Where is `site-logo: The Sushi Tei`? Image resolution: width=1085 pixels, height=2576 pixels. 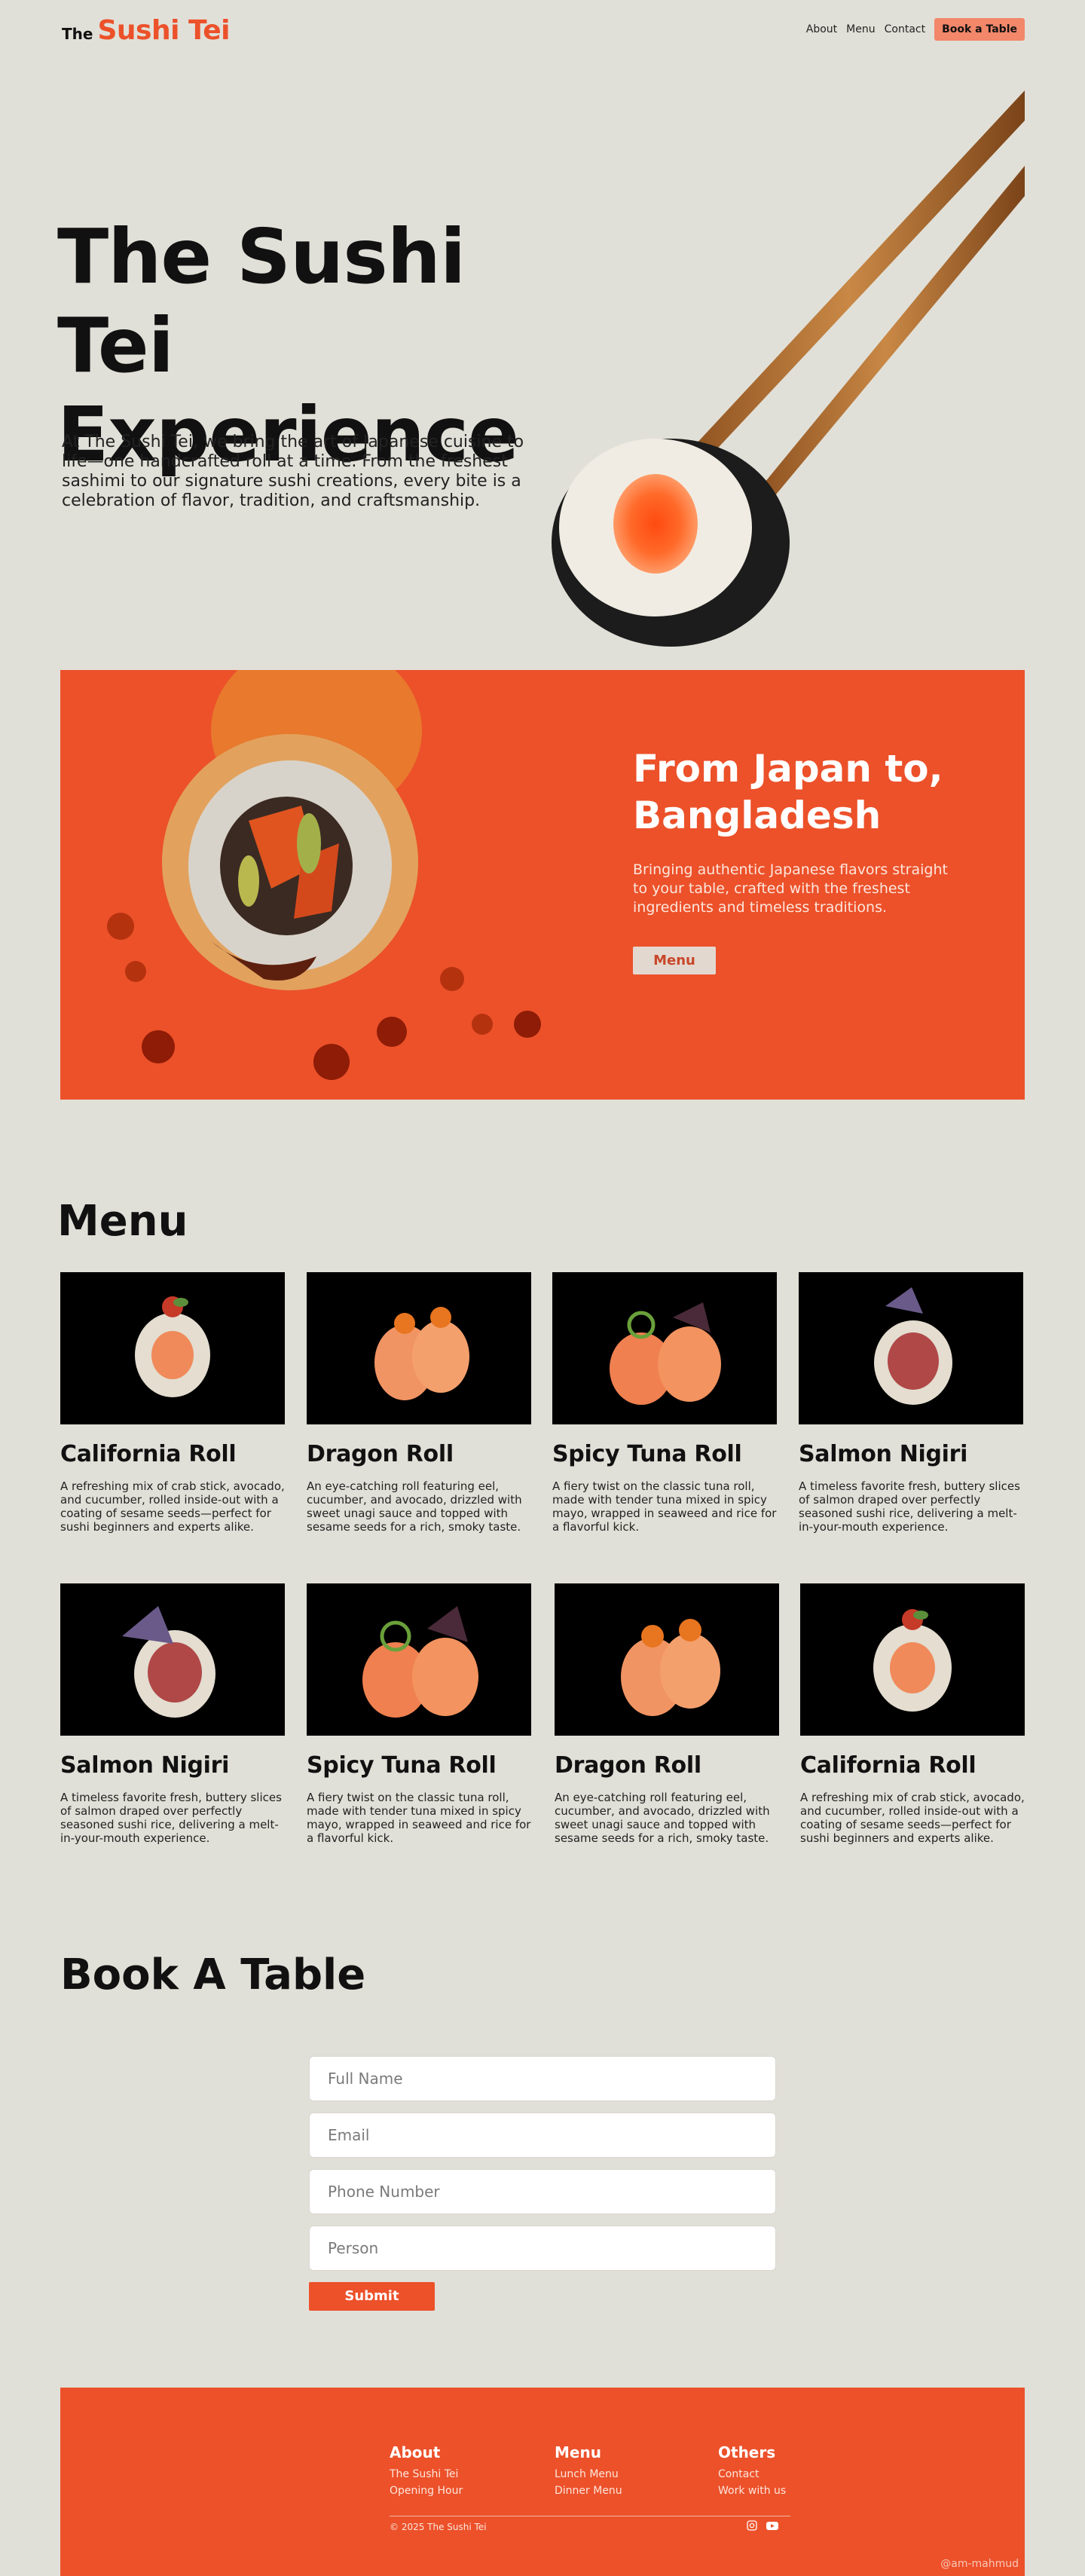
site-logo: The Sushi Tei is located at coordinates (146, 30).